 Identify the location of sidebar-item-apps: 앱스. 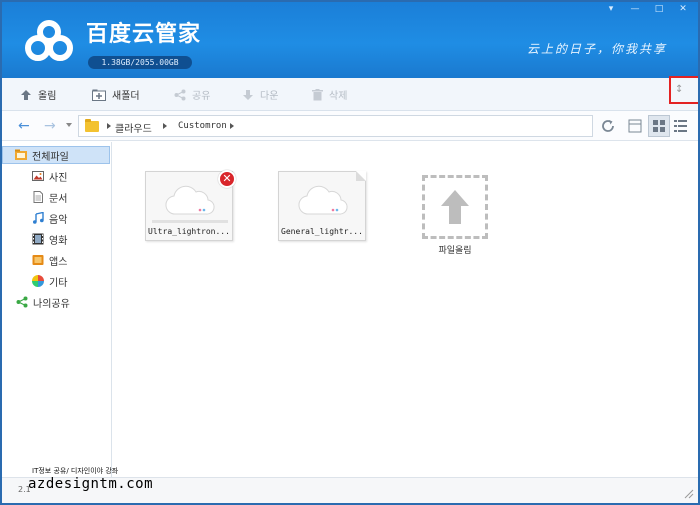
(56, 260).